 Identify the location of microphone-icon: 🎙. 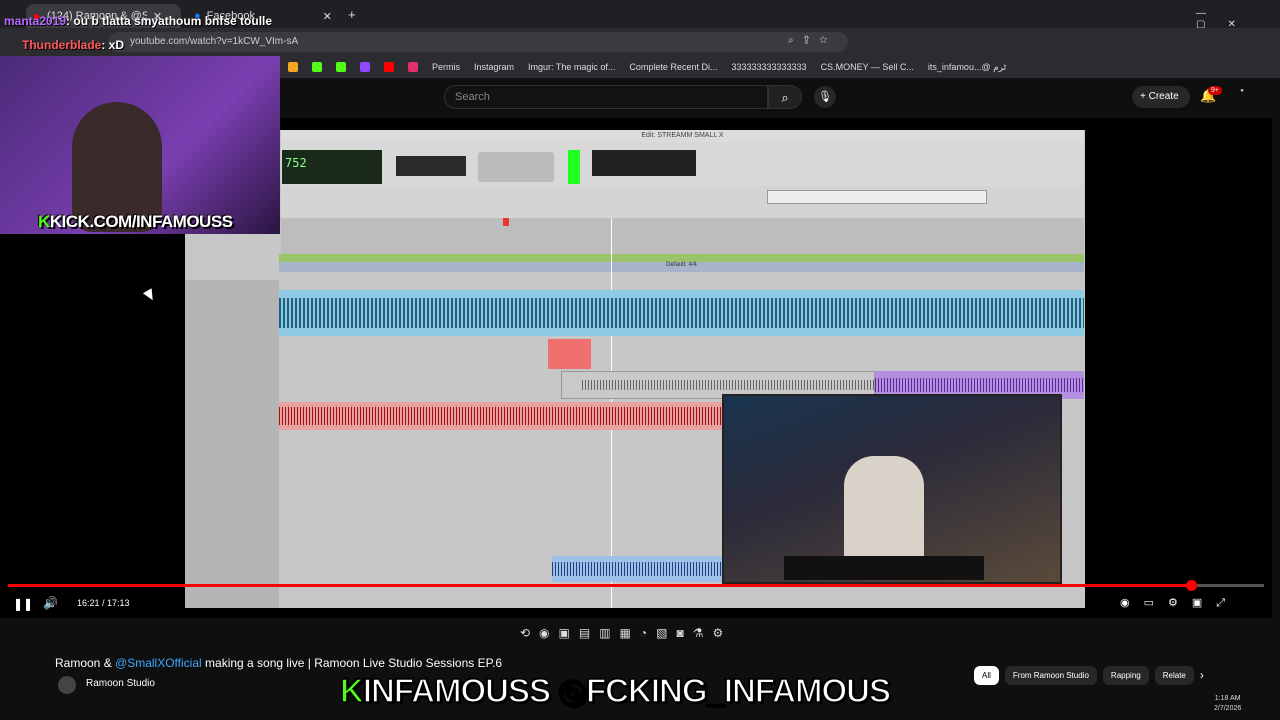
(825, 97).